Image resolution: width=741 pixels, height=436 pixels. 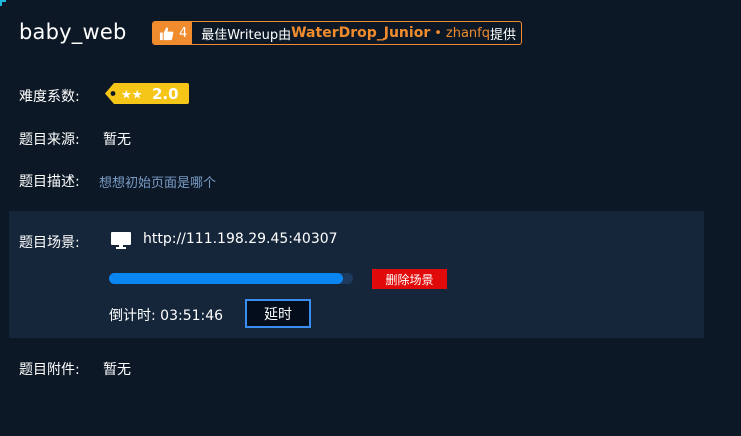 I want to click on difficulty-tag: ★★ 2.0, so click(x=147, y=93).